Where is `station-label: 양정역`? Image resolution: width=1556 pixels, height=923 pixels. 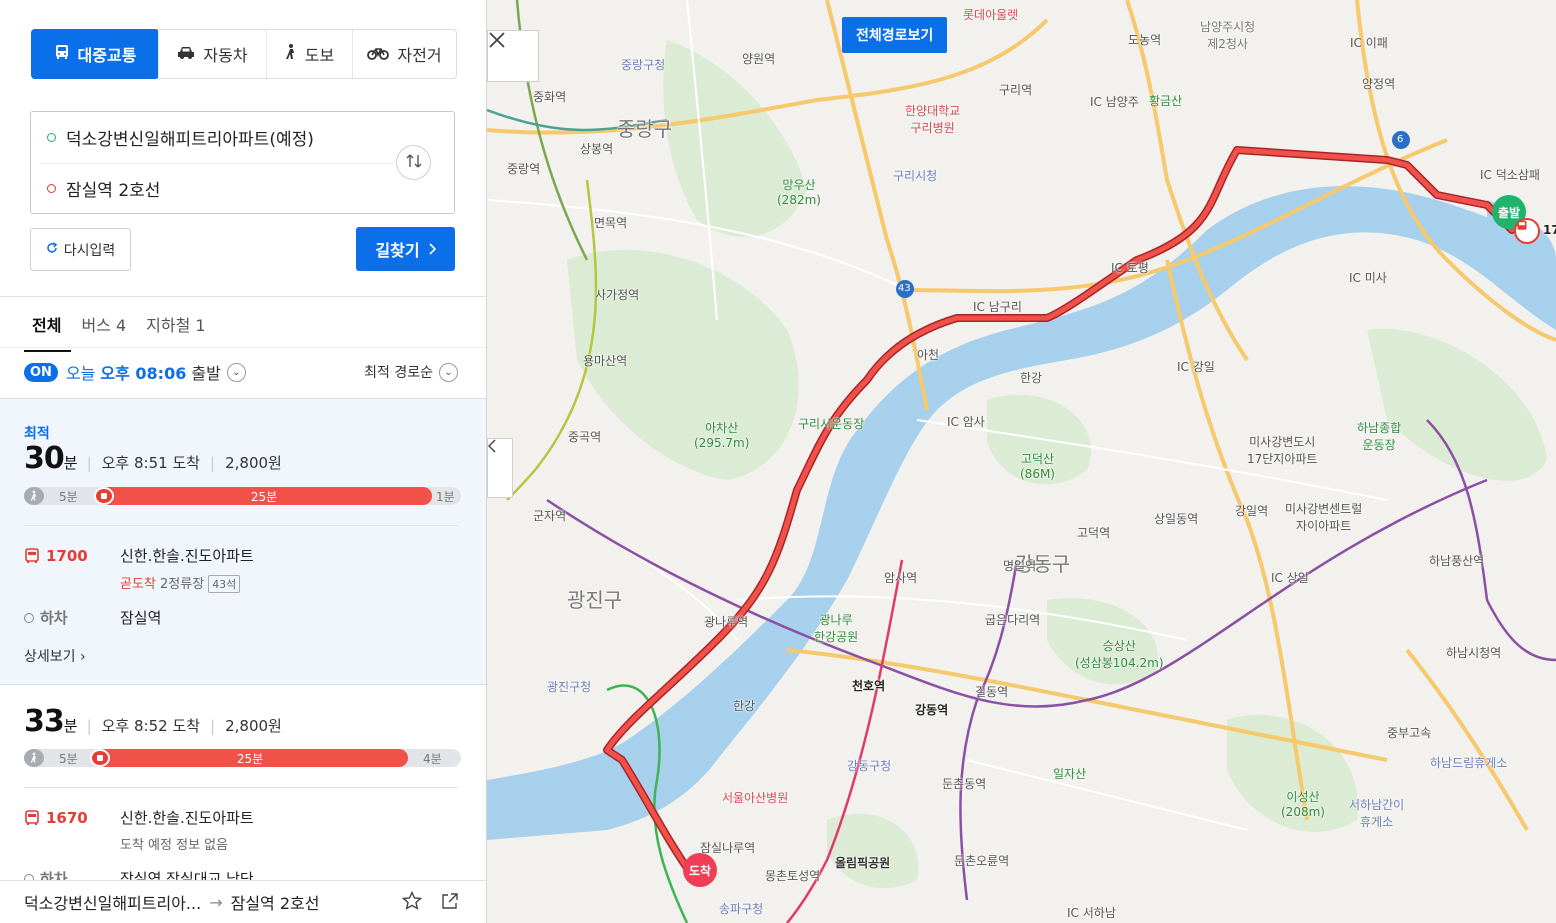 station-label: 양정역 is located at coordinates (1379, 84).